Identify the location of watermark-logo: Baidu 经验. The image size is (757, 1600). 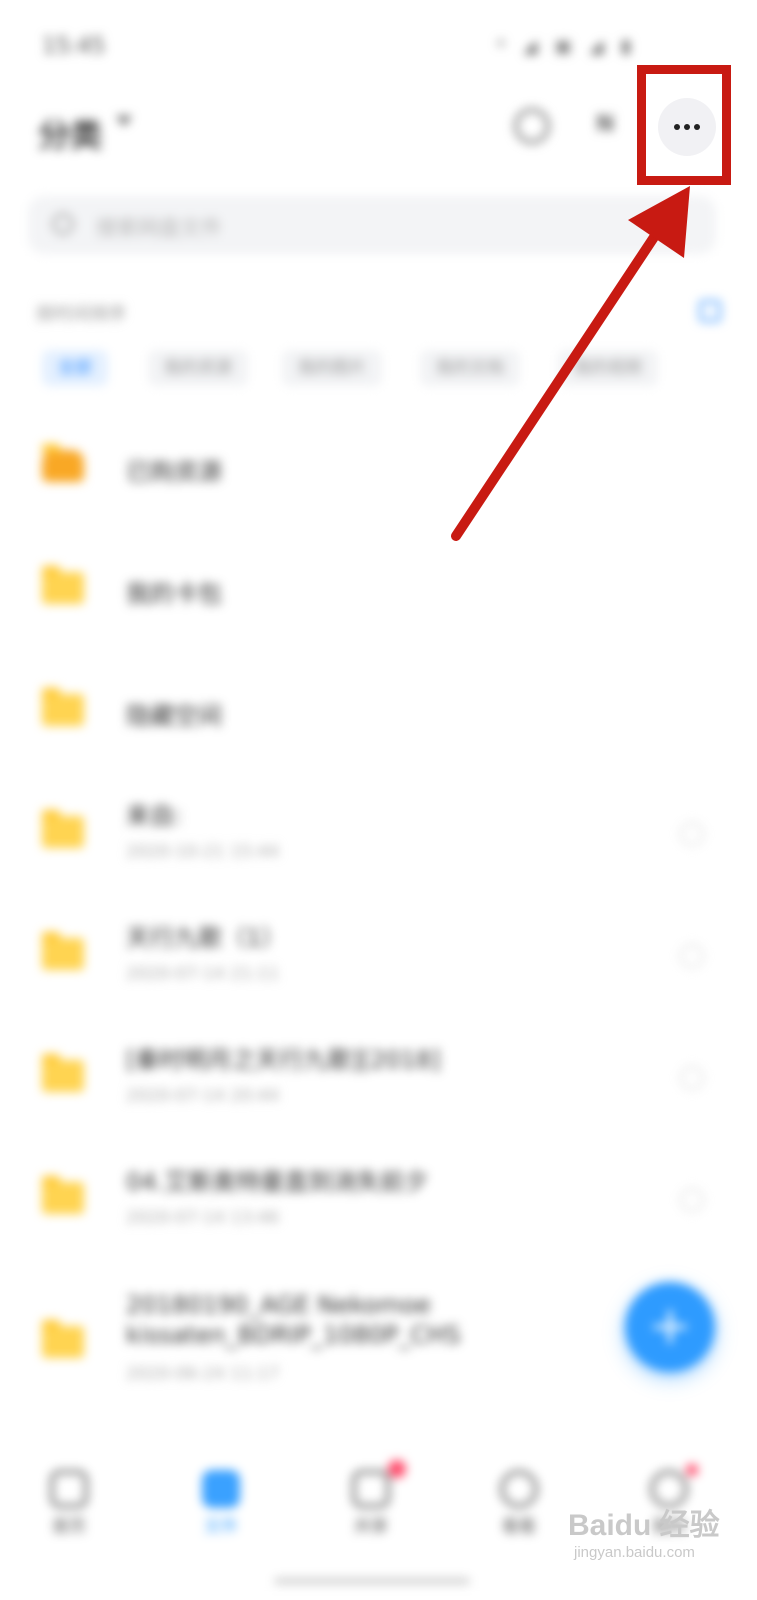
(644, 1525).